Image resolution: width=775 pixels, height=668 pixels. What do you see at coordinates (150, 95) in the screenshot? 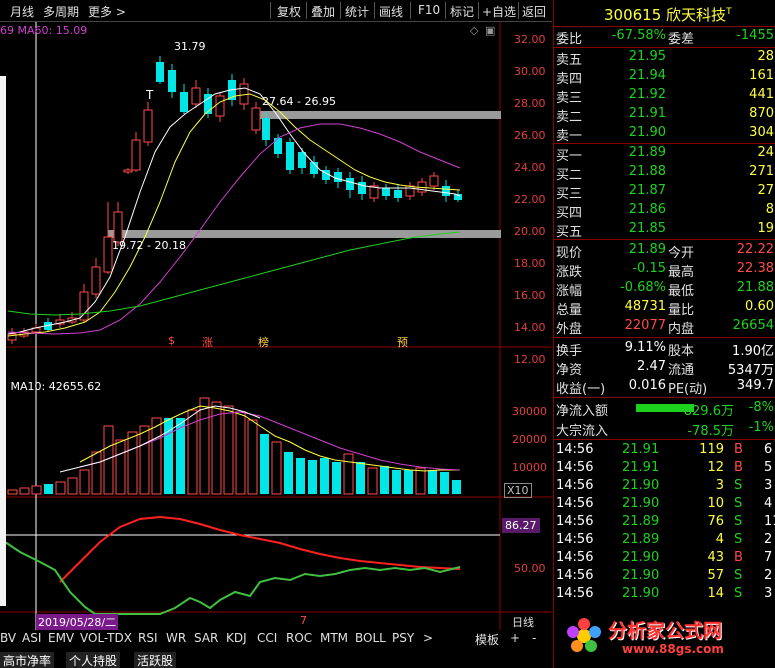
I see `t-marker: T` at bounding box center [150, 95].